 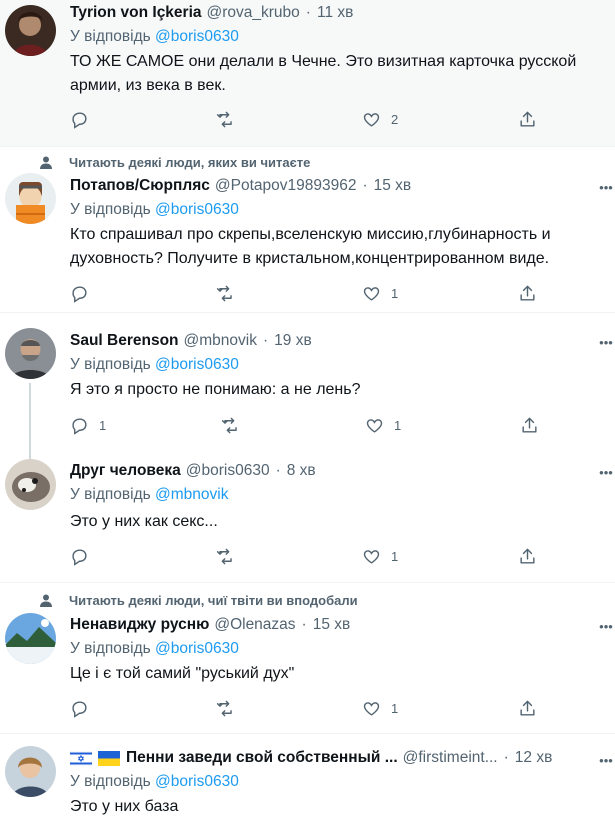 What do you see at coordinates (182, 673) in the screenshot?
I see `tweet-text: Це і є той самий "руський дух"` at bounding box center [182, 673].